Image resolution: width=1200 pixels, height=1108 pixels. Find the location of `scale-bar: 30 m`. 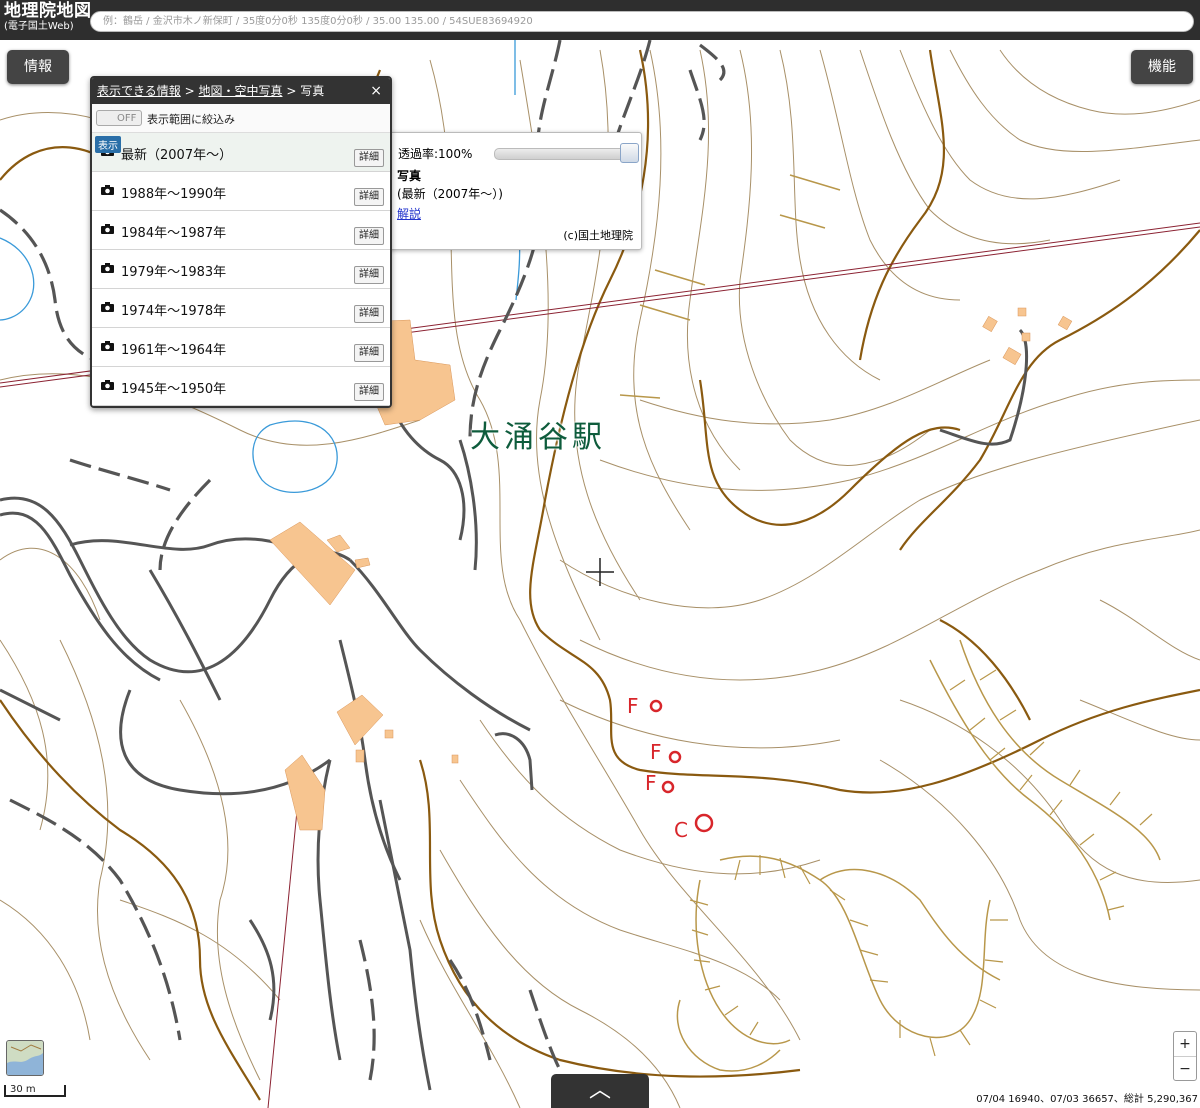

scale-bar: 30 m is located at coordinates (35, 1091).